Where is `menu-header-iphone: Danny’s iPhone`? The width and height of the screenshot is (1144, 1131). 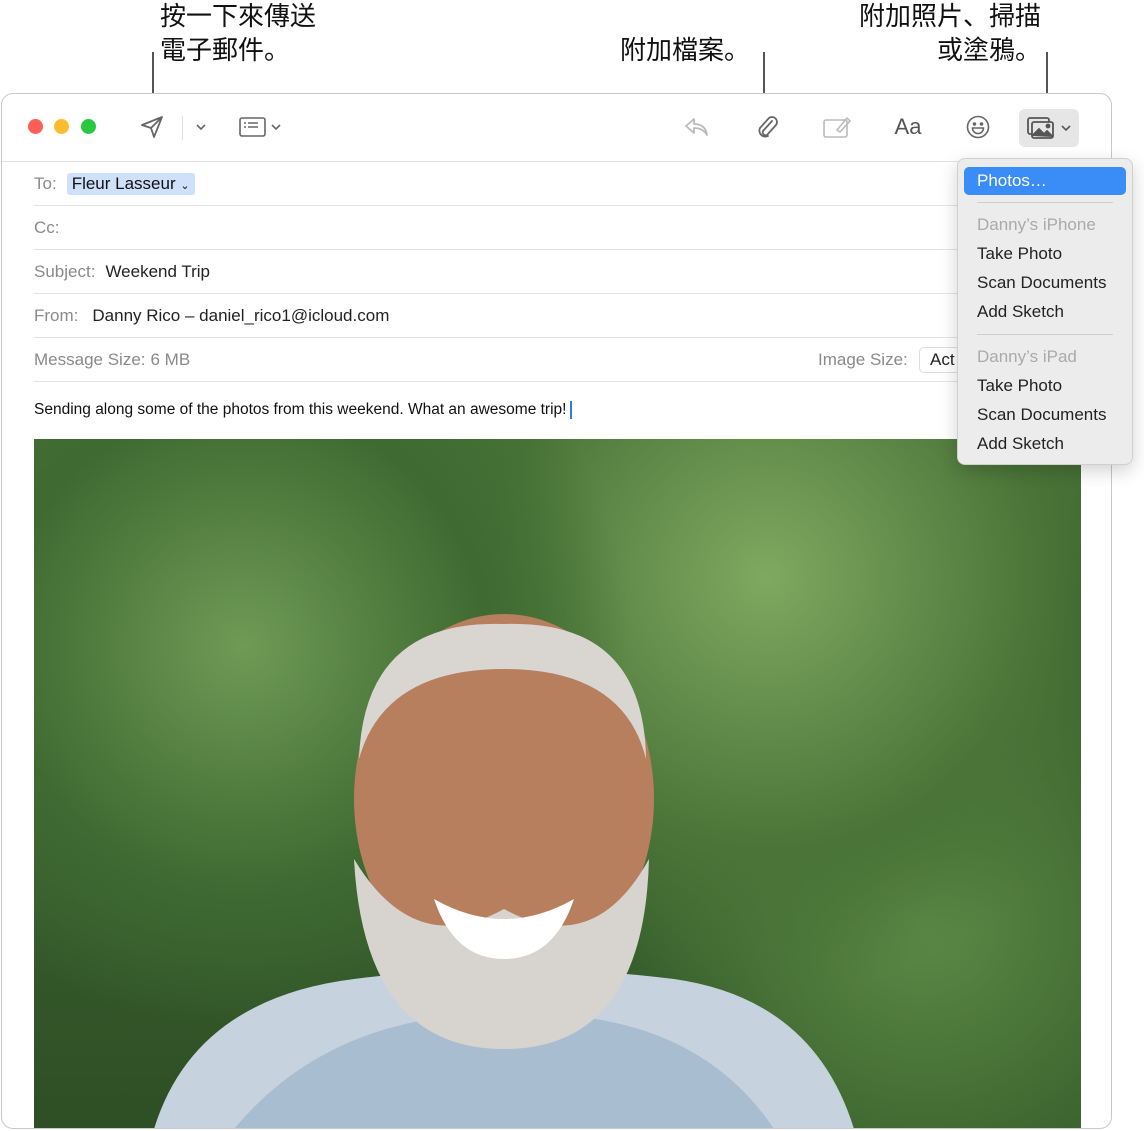 menu-header-iphone: Danny’s iPhone is located at coordinates (1036, 224).